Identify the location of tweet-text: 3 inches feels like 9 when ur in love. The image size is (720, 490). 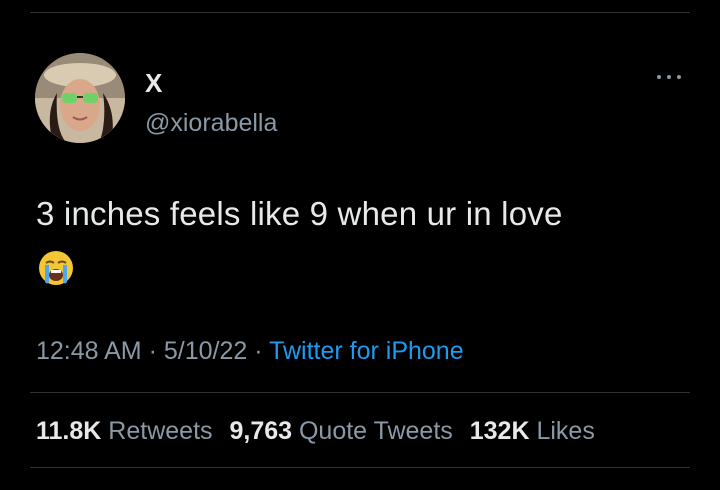
(299, 213).